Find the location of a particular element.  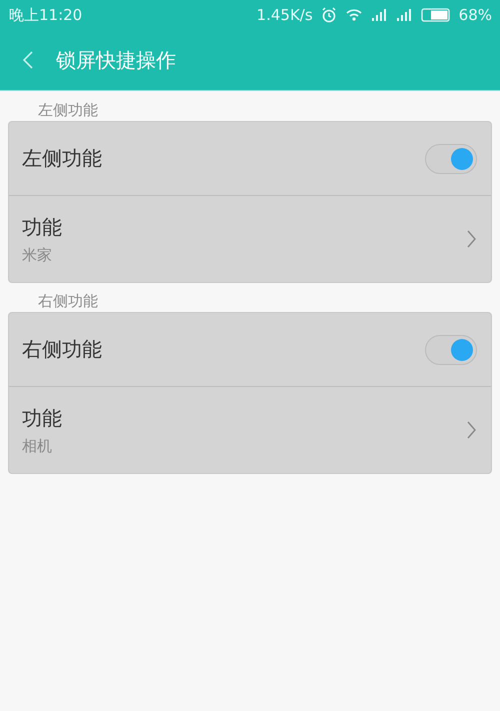

setting-value: 相机 is located at coordinates (37, 446).